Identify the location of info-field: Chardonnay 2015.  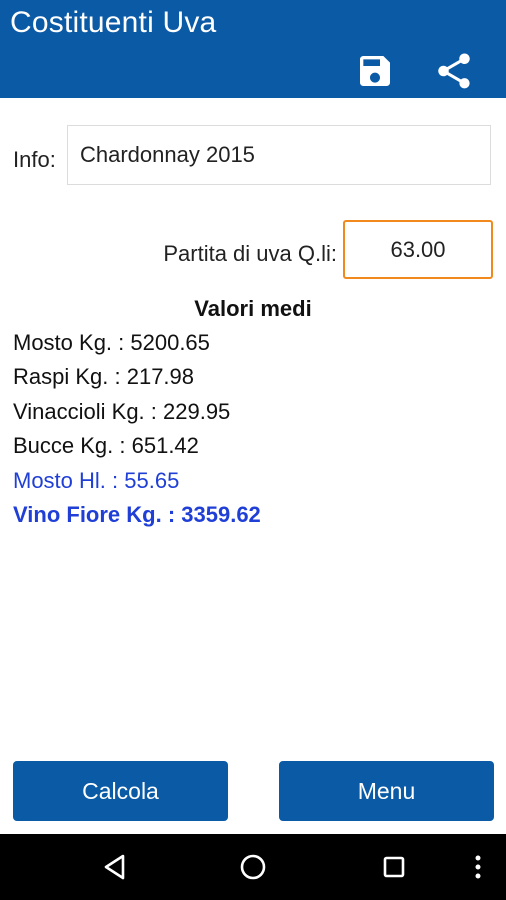
(279, 155).